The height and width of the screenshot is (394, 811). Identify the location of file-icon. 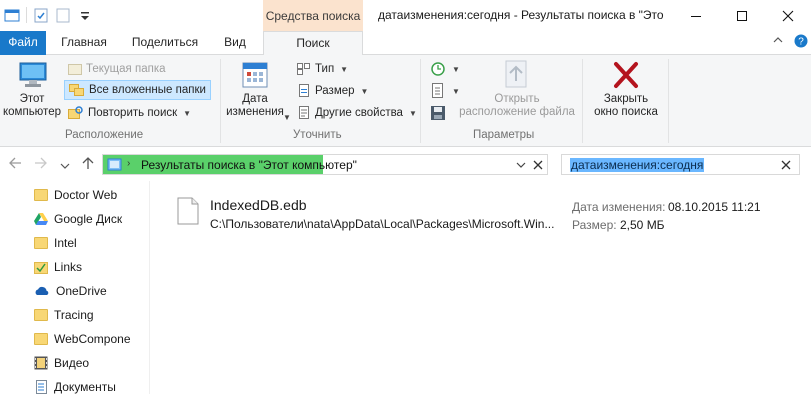
(188, 211).